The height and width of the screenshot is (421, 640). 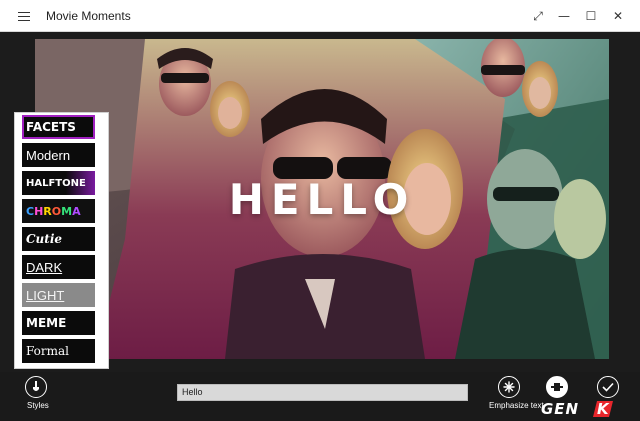 I want to click on close-icon: ✕, so click(x=618, y=16).